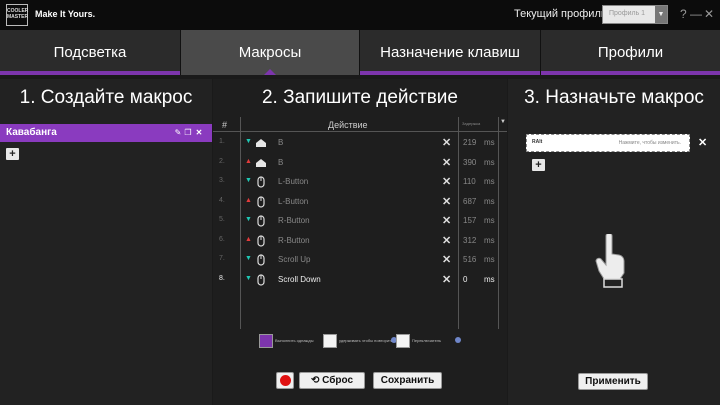 This screenshot has height=405, width=720. Describe the element at coordinates (407, 380) in the screenshot. I see `save-button: Сохранить` at that location.